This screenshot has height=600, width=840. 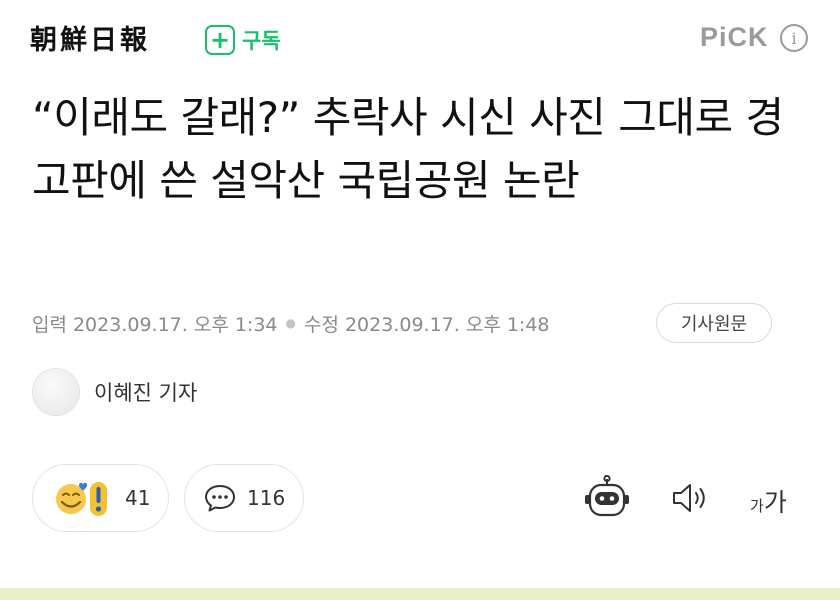 I want to click on comment-count: 116, so click(x=266, y=498).